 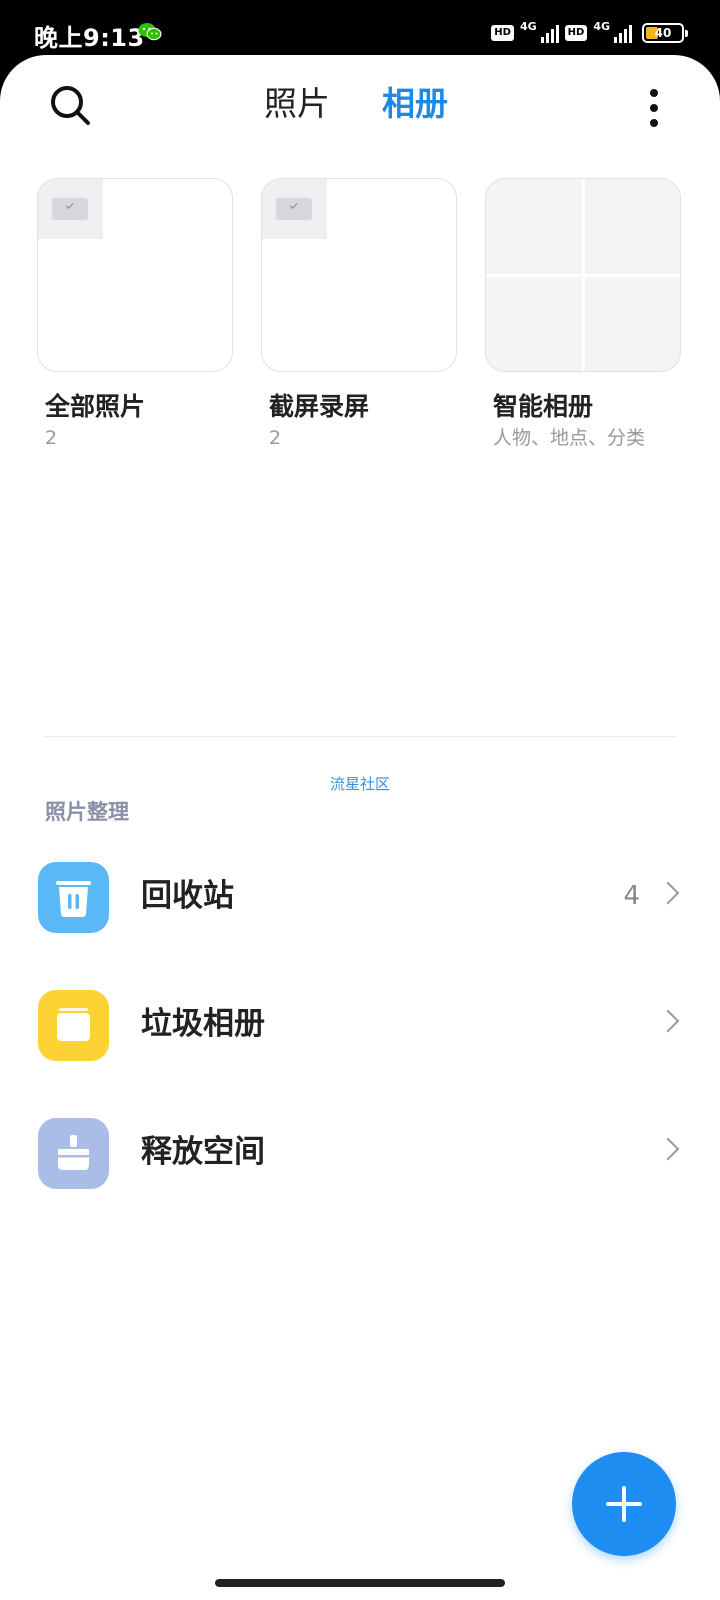 I want to click on battery-icon: 40, so click(x=665, y=33).